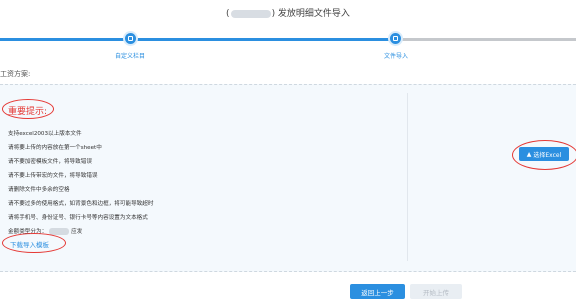  I want to click on step-2-icon, so click(395, 38).